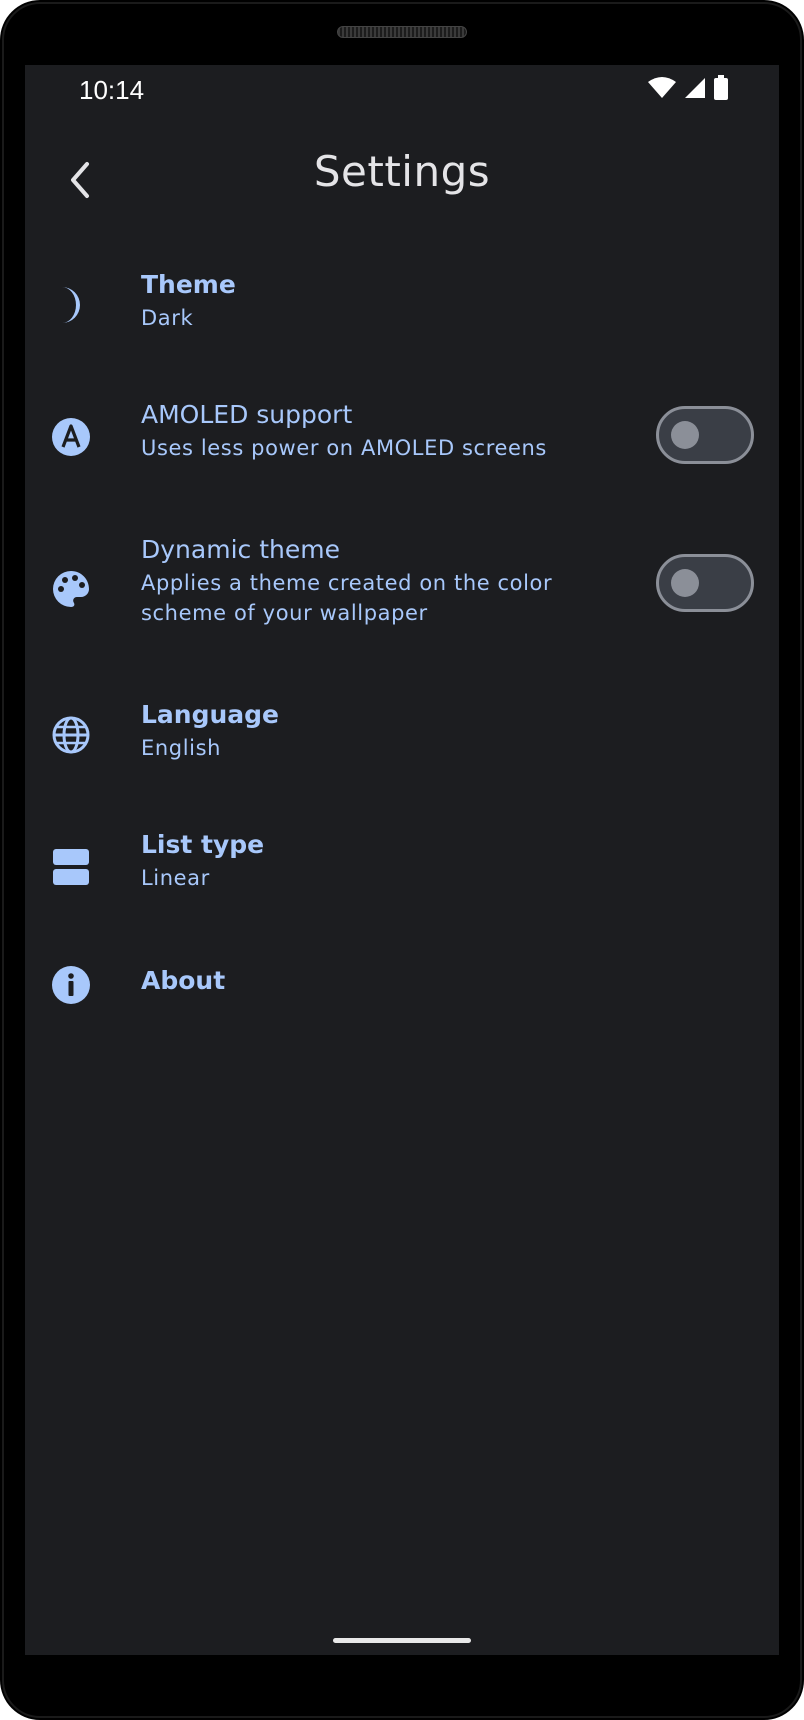 The image size is (804, 1720). I want to click on battery-icon, so click(721, 90).